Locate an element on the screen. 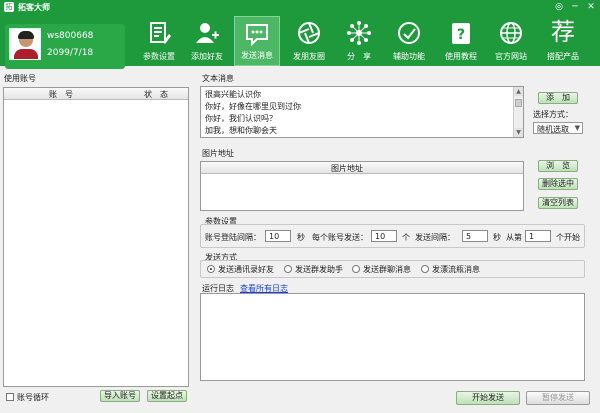  window-title: 拓客大师 is located at coordinates (34, 7).